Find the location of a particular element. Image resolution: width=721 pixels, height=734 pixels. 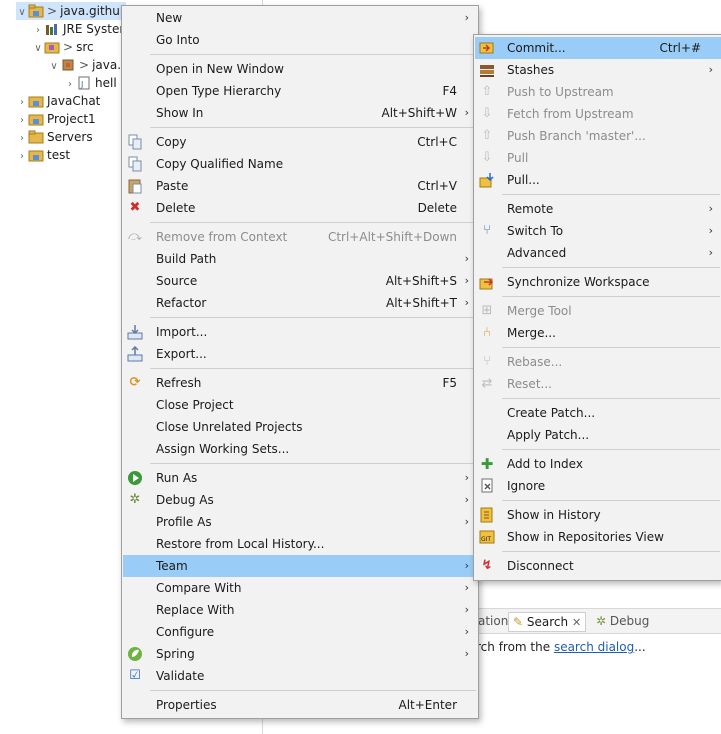

tab-partial: ation is located at coordinates (493, 621).